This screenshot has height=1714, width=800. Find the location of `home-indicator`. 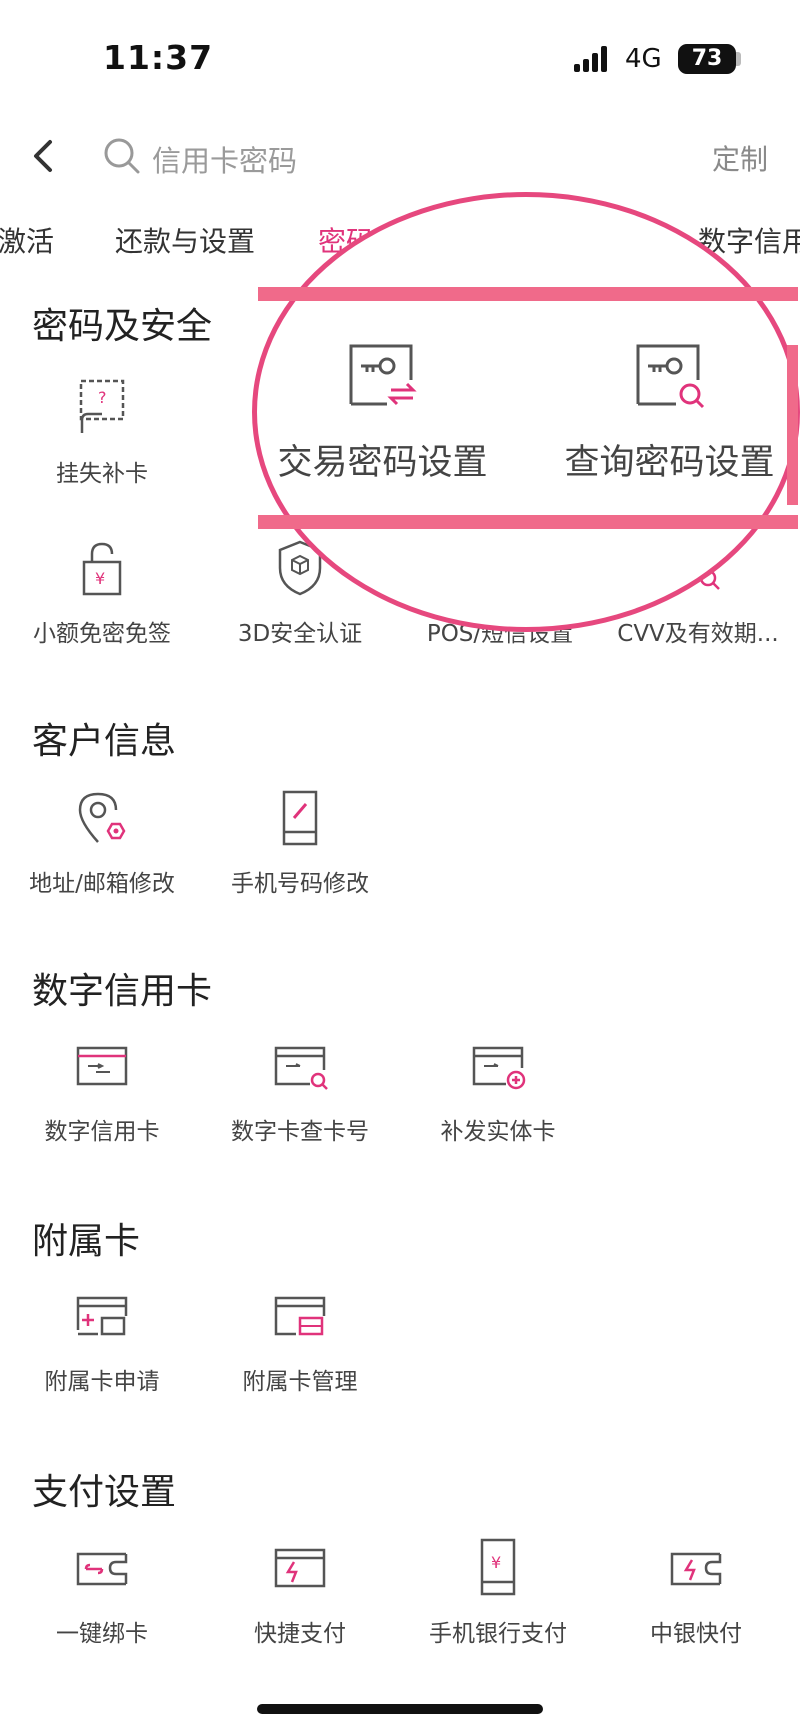

home-indicator is located at coordinates (400, 1709).